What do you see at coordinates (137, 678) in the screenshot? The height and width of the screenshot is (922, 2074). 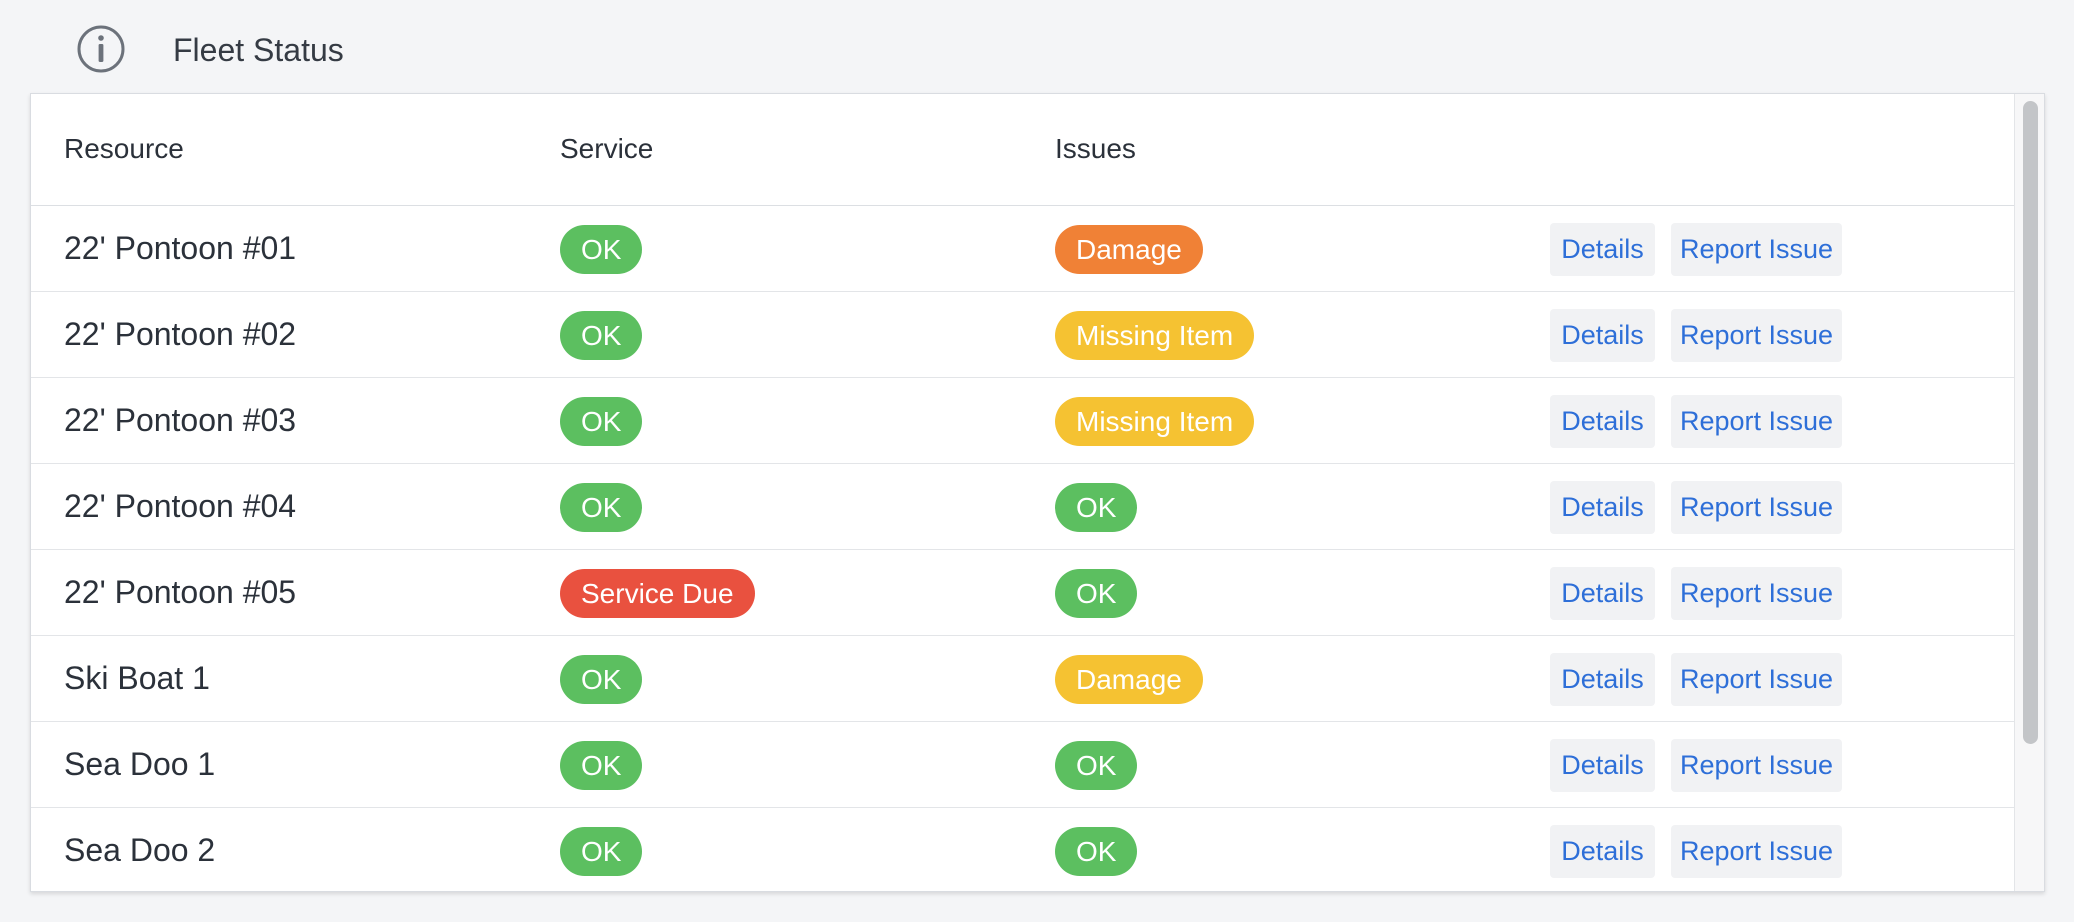 I see `resource-name: Ski Boat 1` at bounding box center [137, 678].